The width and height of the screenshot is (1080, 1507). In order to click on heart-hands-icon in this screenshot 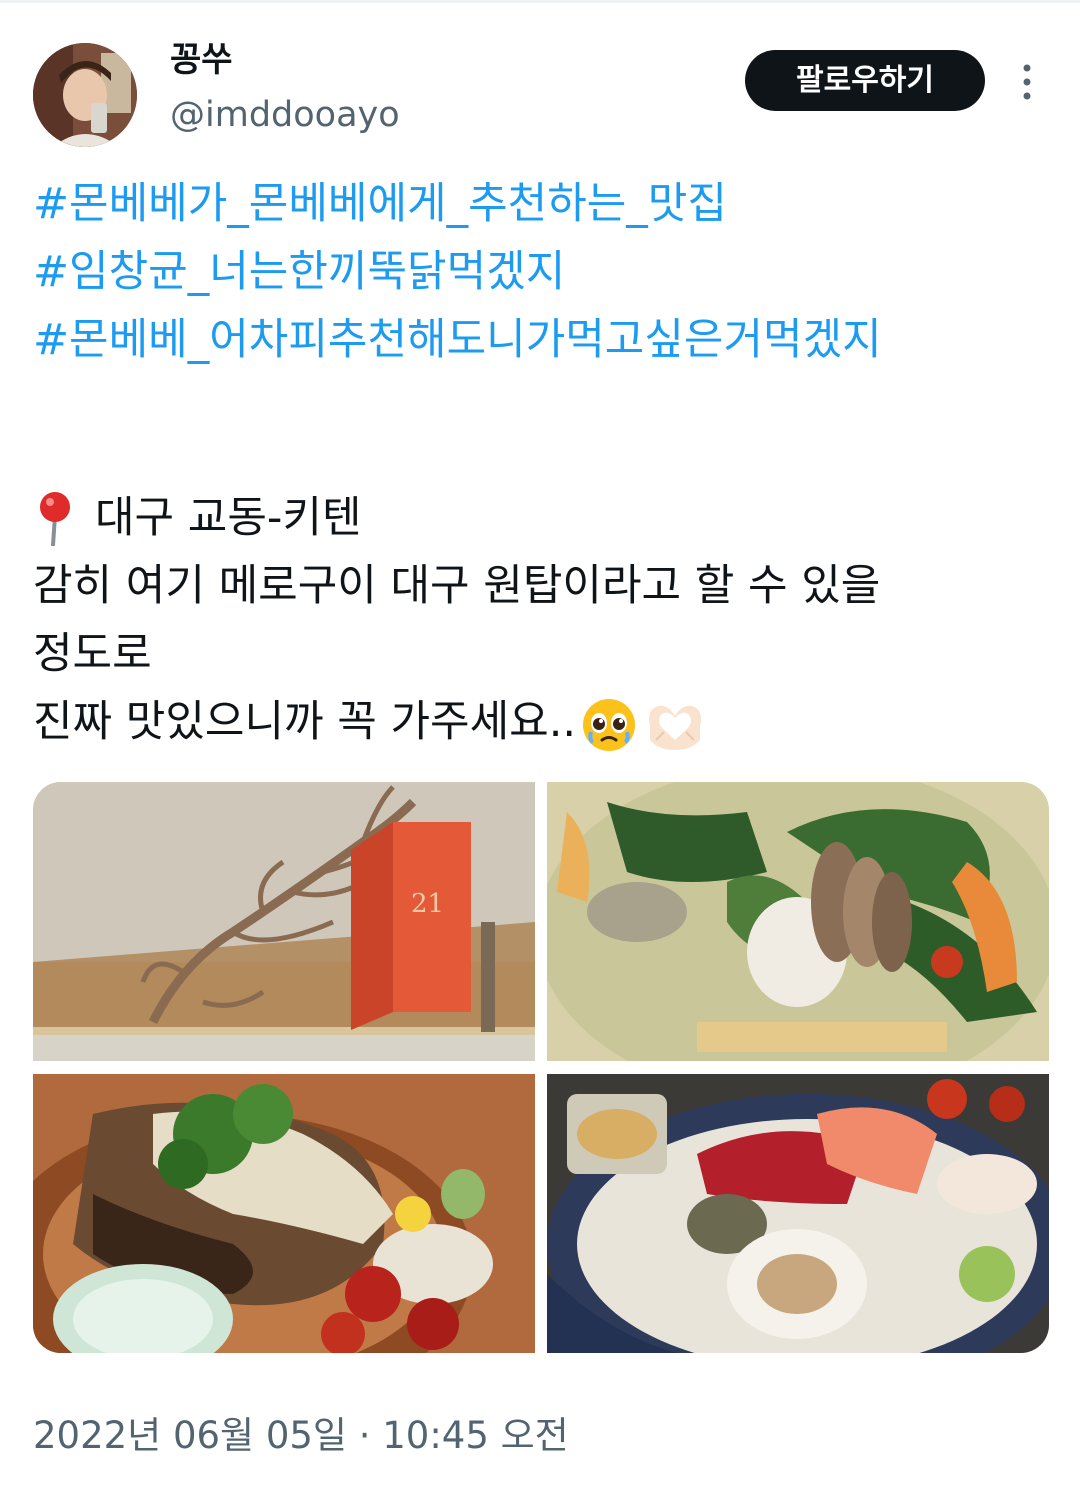, I will do `click(675, 727)`.